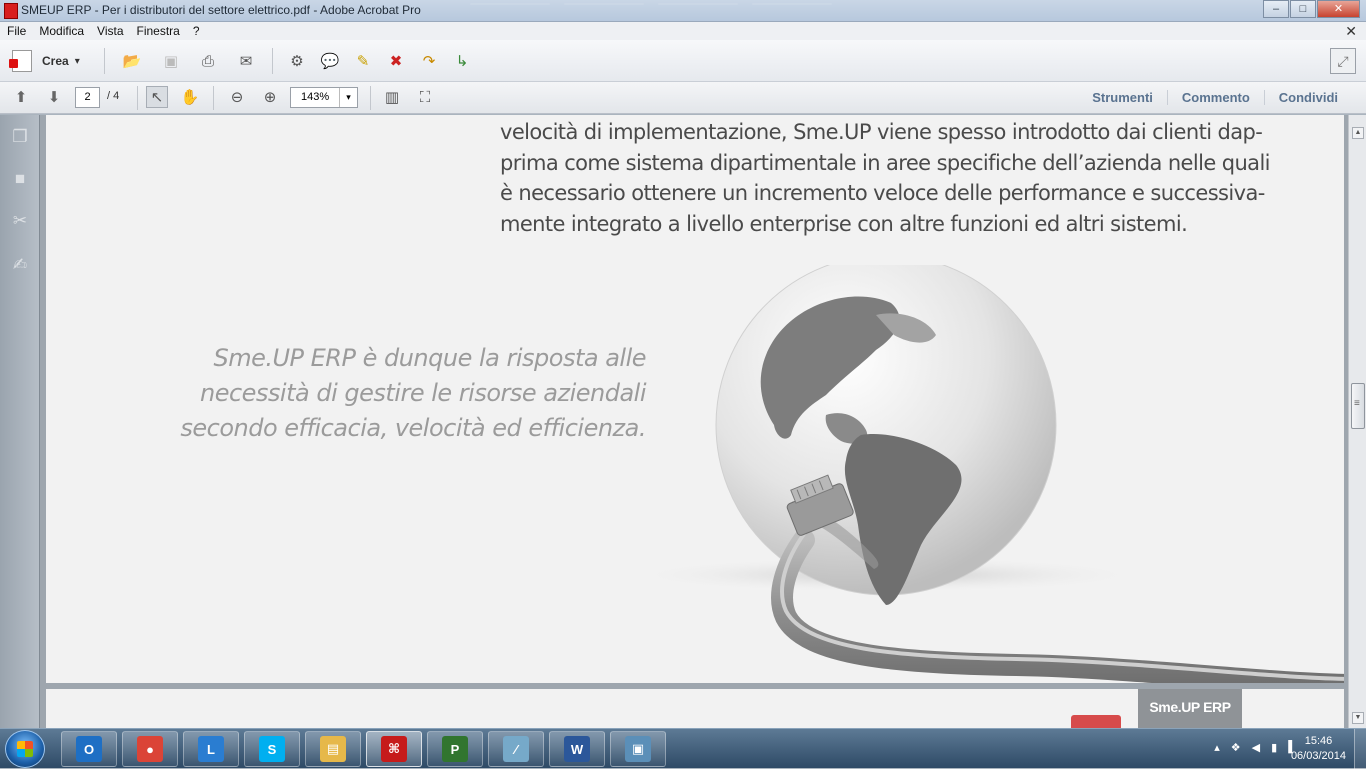  What do you see at coordinates (87, 97) in the screenshot?
I see `page-number-input: 2` at bounding box center [87, 97].